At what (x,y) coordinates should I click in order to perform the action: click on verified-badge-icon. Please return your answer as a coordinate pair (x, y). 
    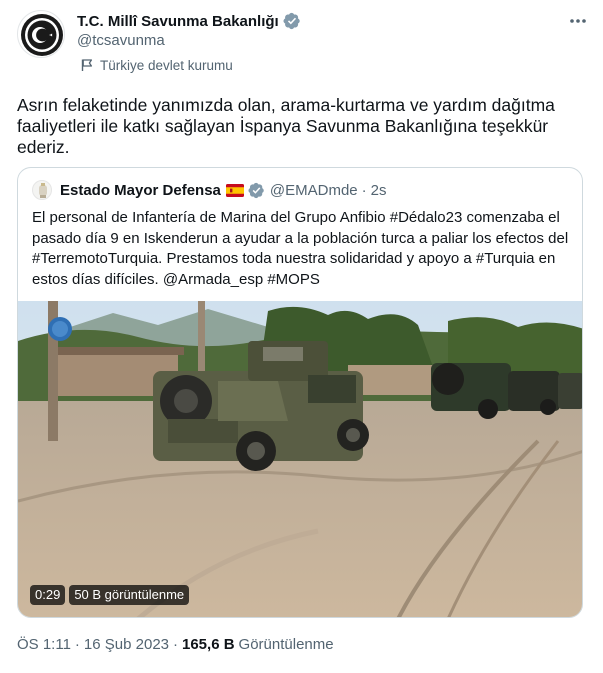
    Looking at the image, I should click on (291, 21).